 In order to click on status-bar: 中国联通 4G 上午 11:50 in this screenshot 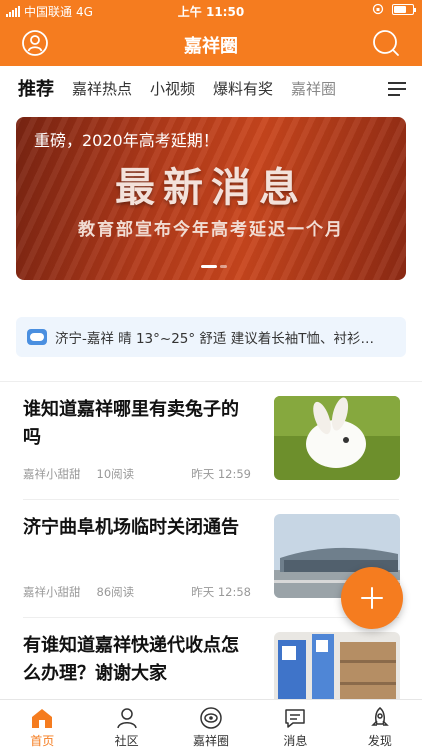, I will do `click(211, 10)`.